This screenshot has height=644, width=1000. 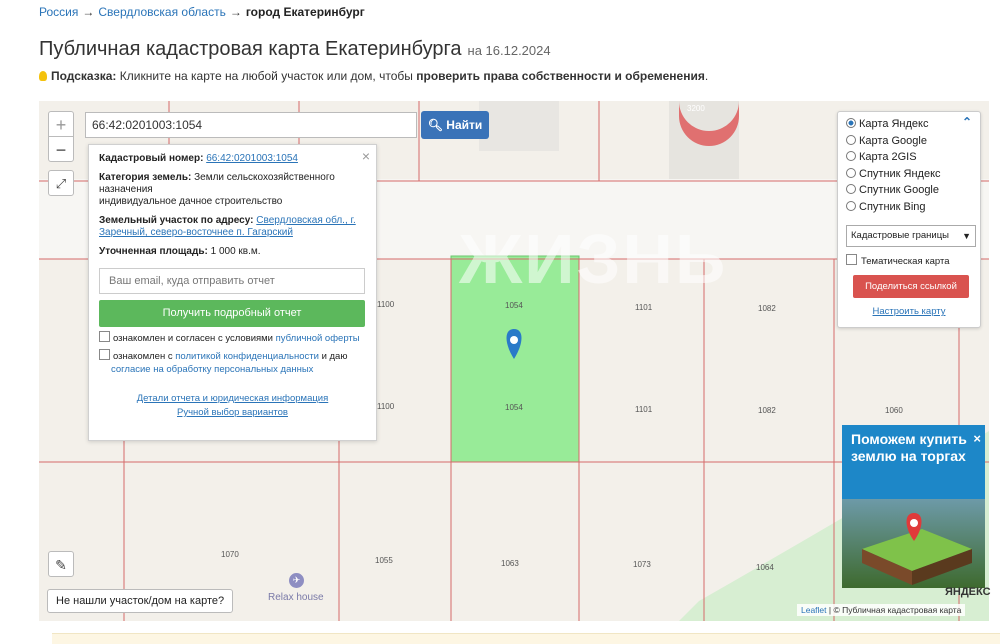 I want to click on layer-option: Карта 2GIS, so click(x=909, y=157).